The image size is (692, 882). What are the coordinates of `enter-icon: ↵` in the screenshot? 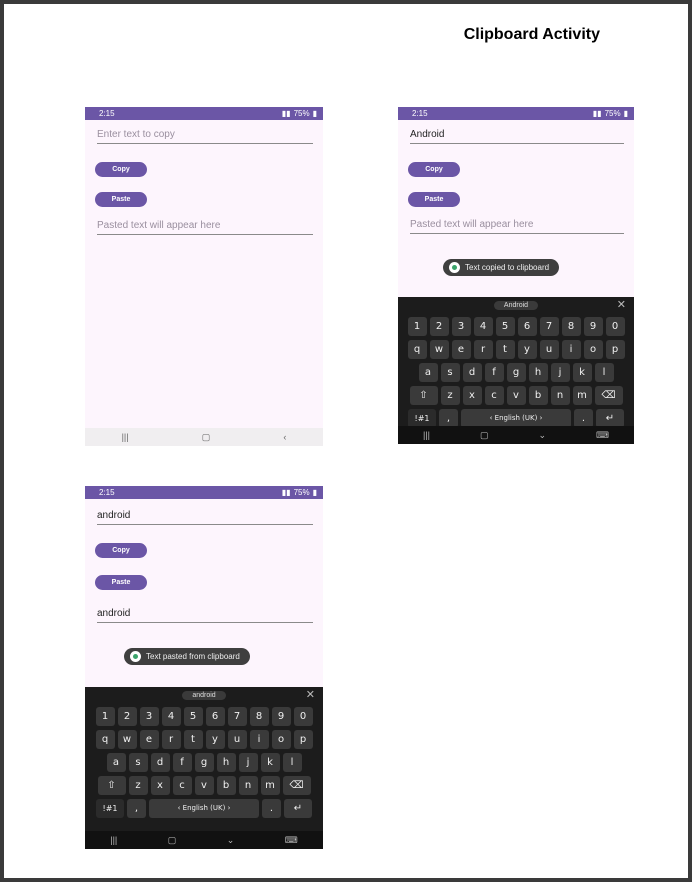 It's located at (298, 808).